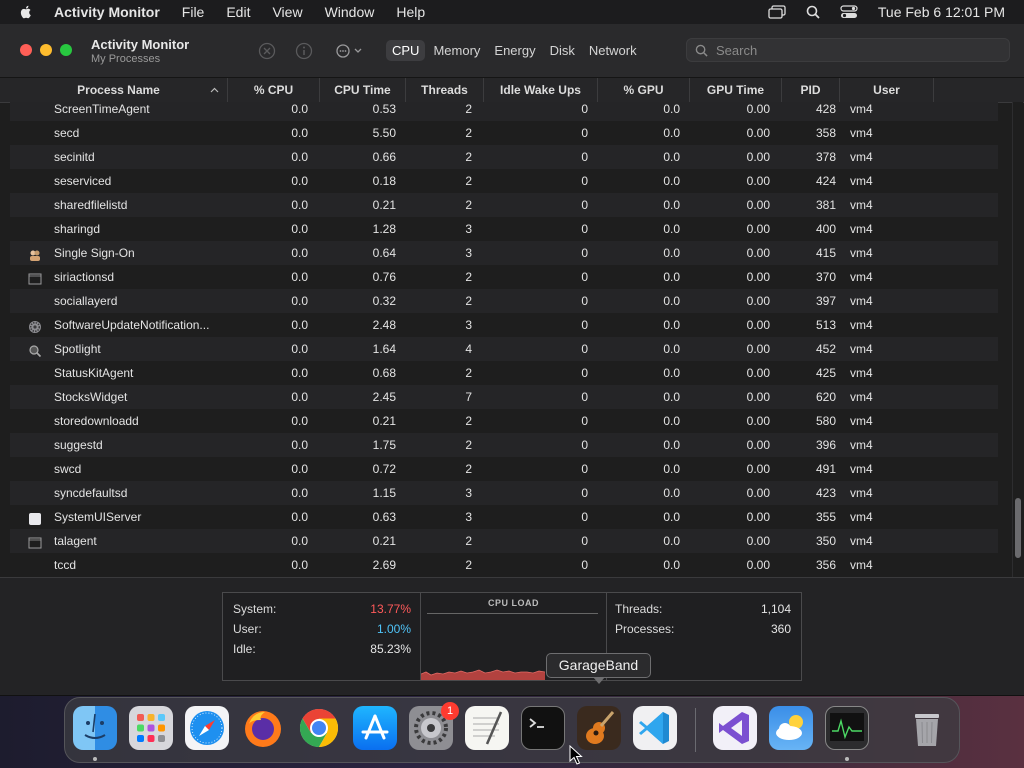  What do you see at coordinates (644, 90) in the screenshot?
I see `column-header-gpu: % GPU` at bounding box center [644, 90].